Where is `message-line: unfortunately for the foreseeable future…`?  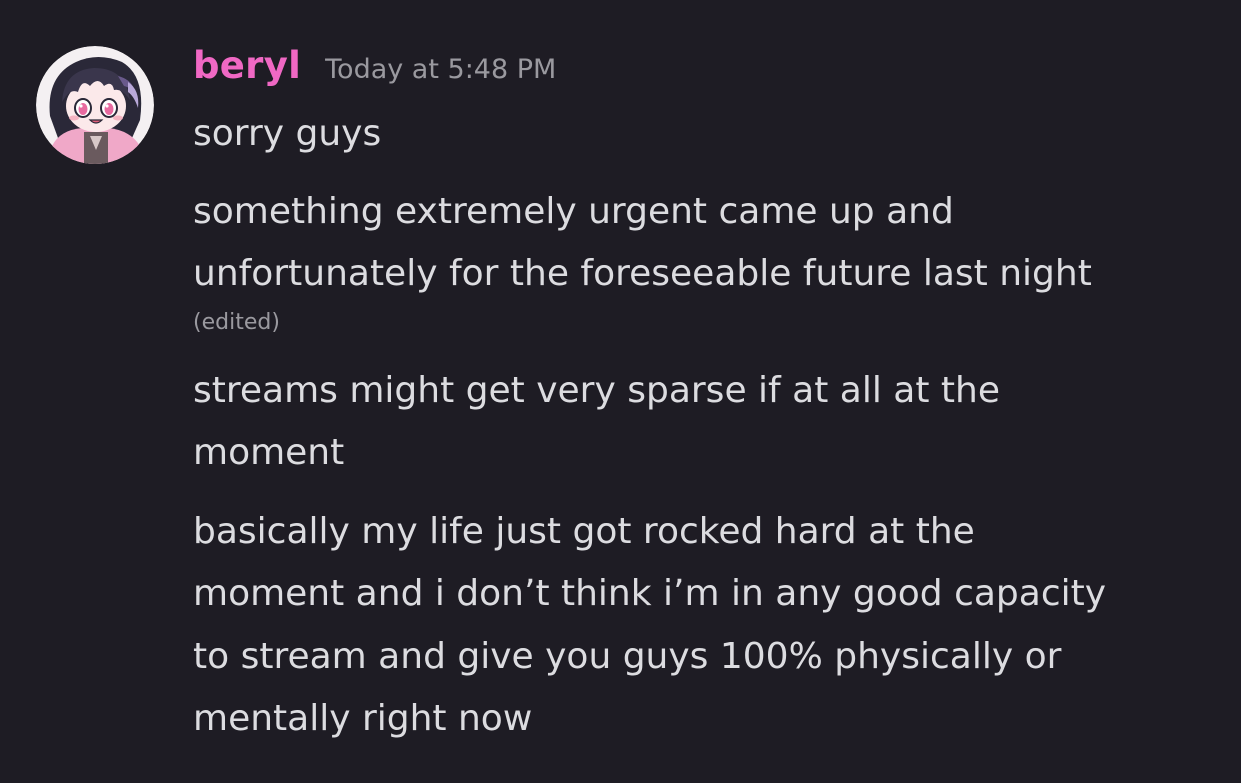 message-line: unfortunately for the foreseeable future… is located at coordinates (642, 273).